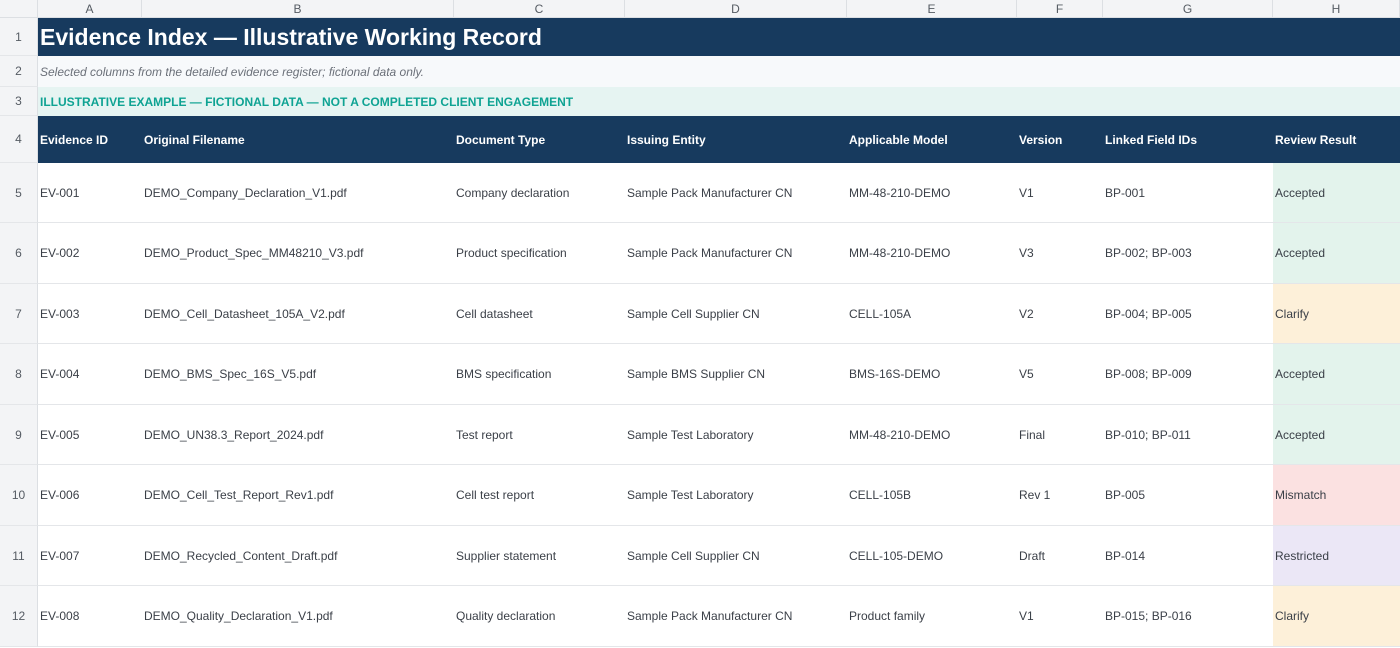 This screenshot has width=1400, height=648. I want to click on header-document-type: Document Type, so click(539, 139).